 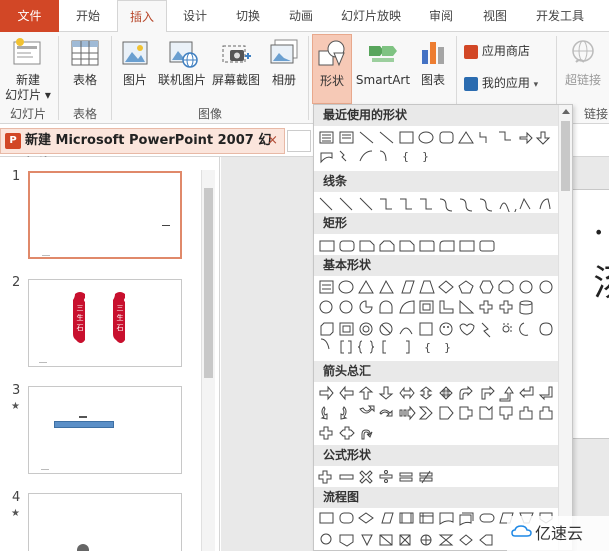 I want to click on new-slide-button: 新建 幻灯片 ▾, so click(x=28, y=69).